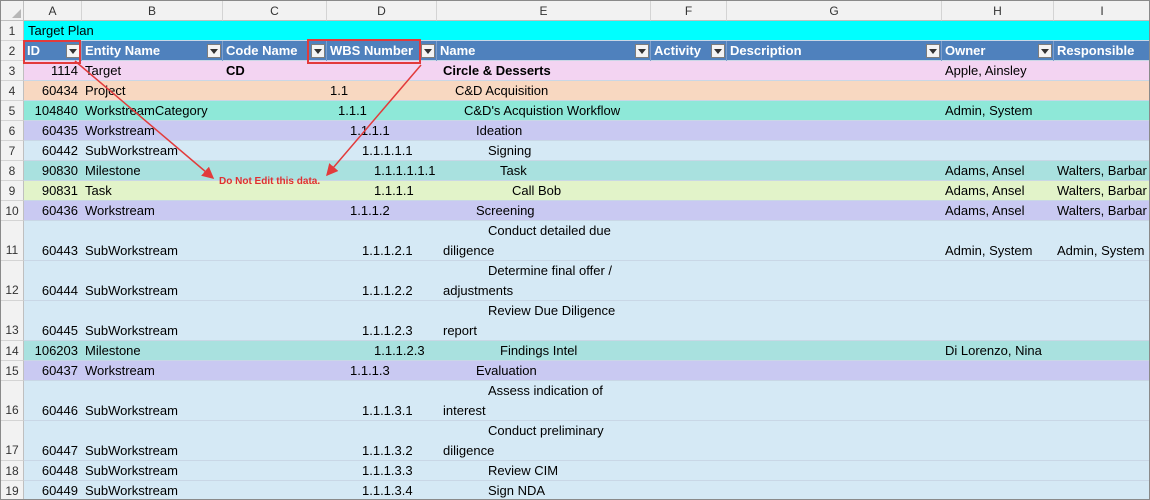 This screenshot has height=500, width=1150. What do you see at coordinates (52, 52) in the screenshot?
I see `id-highlight-box` at bounding box center [52, 52].